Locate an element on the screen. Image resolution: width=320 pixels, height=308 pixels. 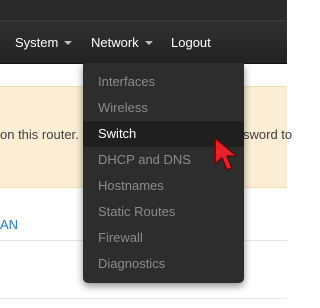
menu-item-firewall: Firewall is located at coordinates (163, 238).